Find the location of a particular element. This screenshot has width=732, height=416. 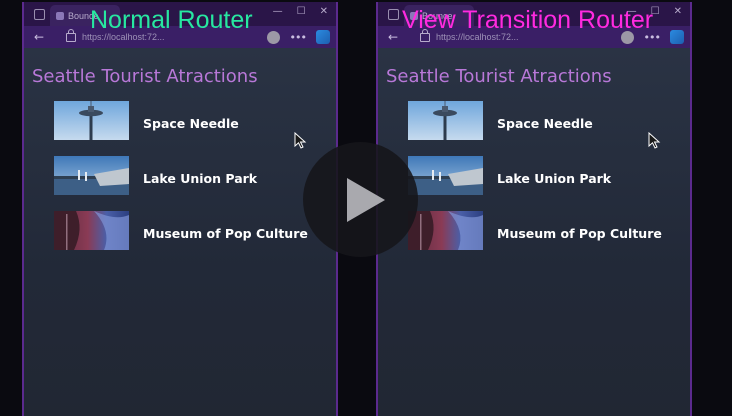

minimize-icon: — is located at coordinates (278, 12).